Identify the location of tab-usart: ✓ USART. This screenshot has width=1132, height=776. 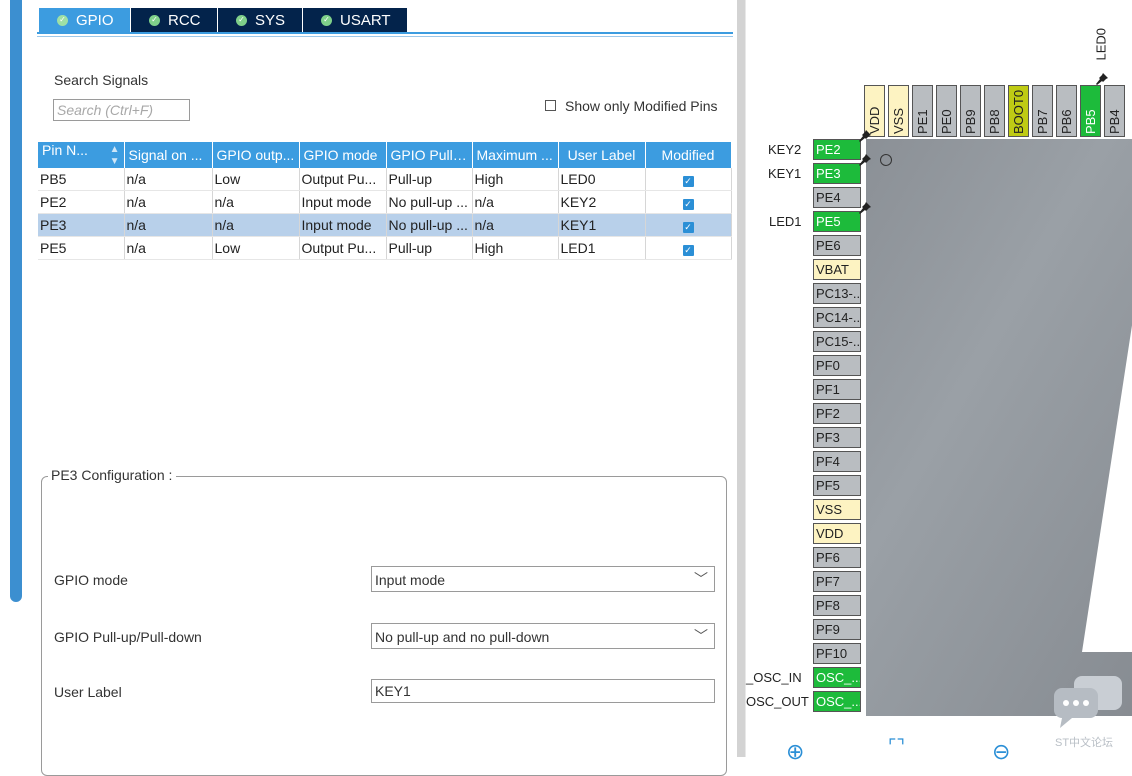
(355, 20).